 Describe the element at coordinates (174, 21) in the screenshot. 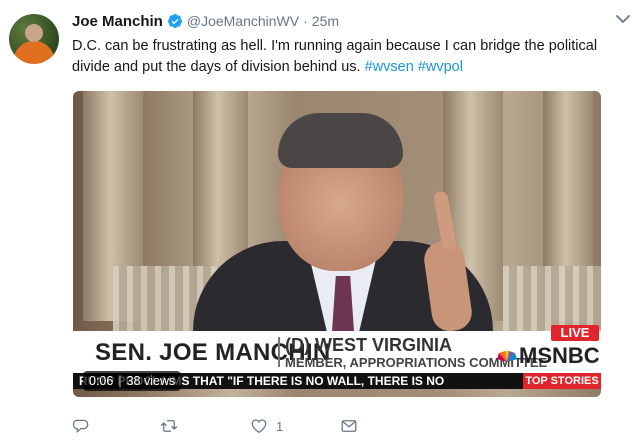

I see `verified-badge-icon` at that location.